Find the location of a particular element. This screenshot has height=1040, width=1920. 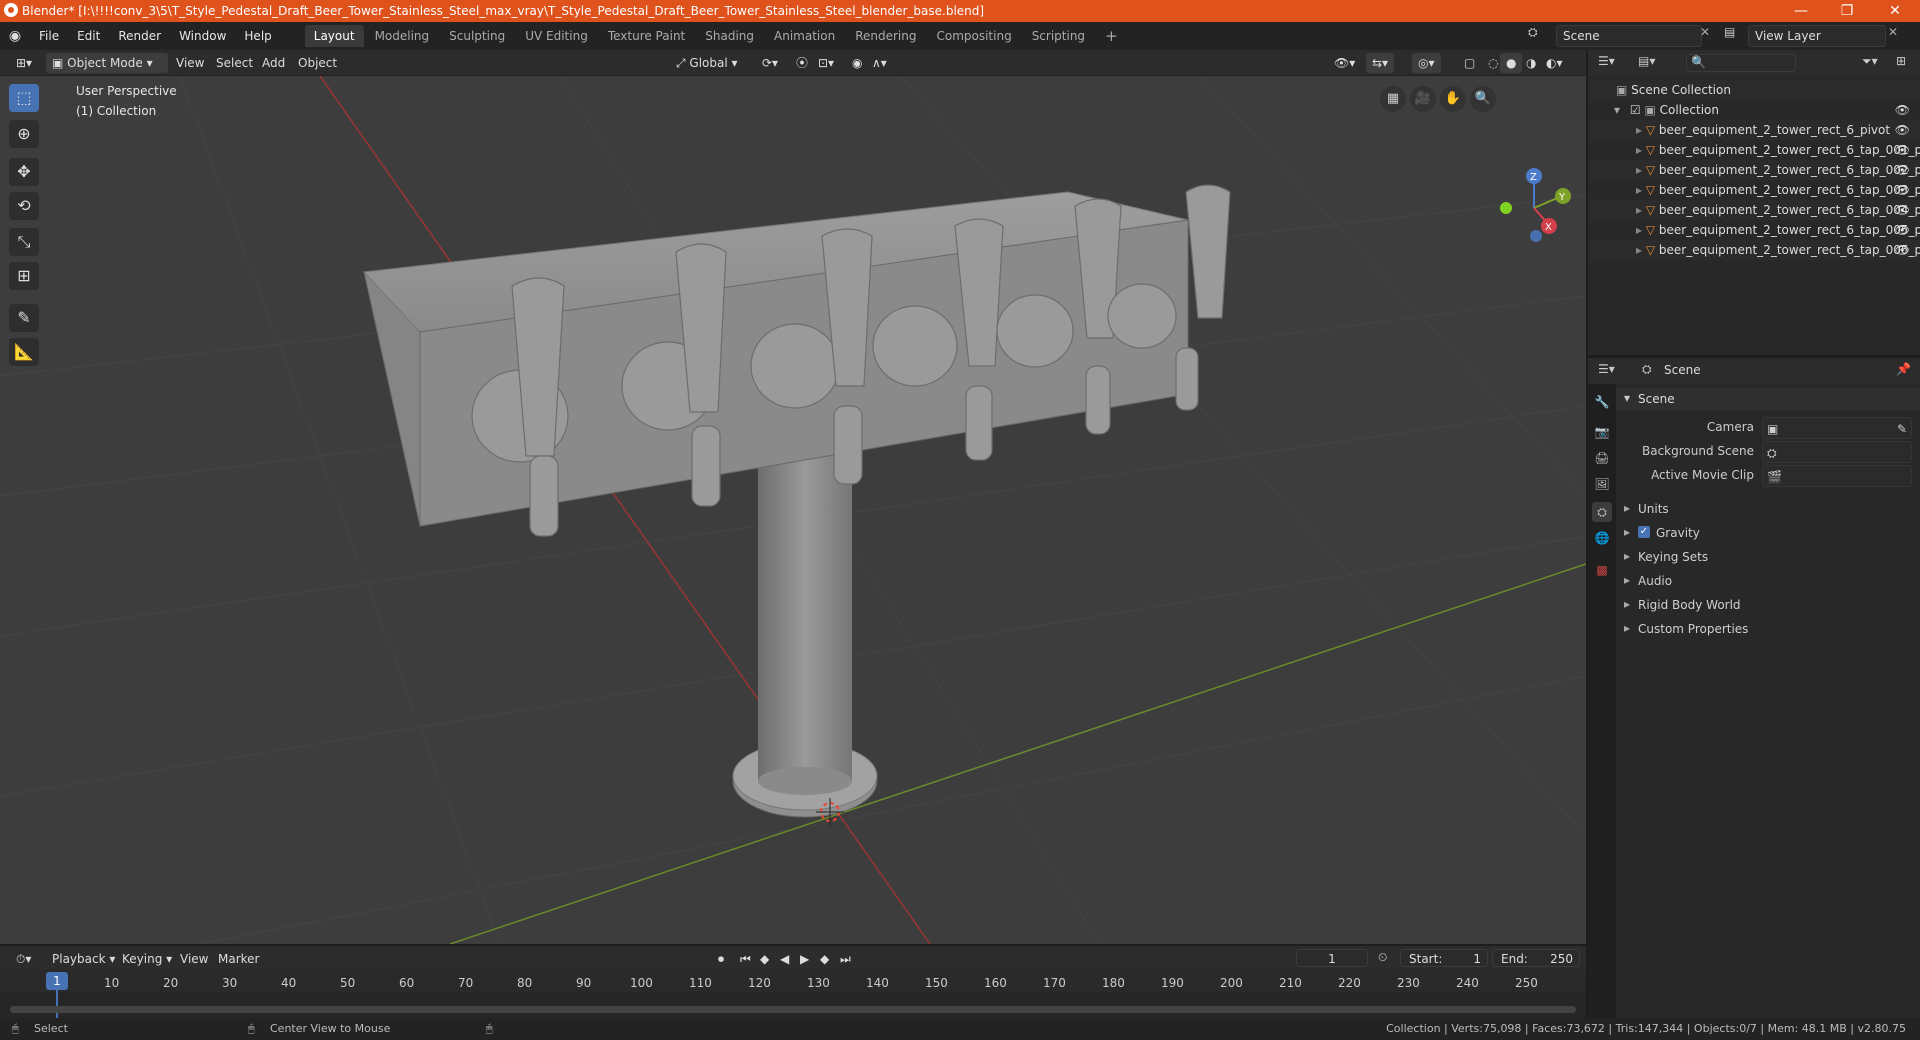

menu-edit: Edit is located at coordinates (88, 36).